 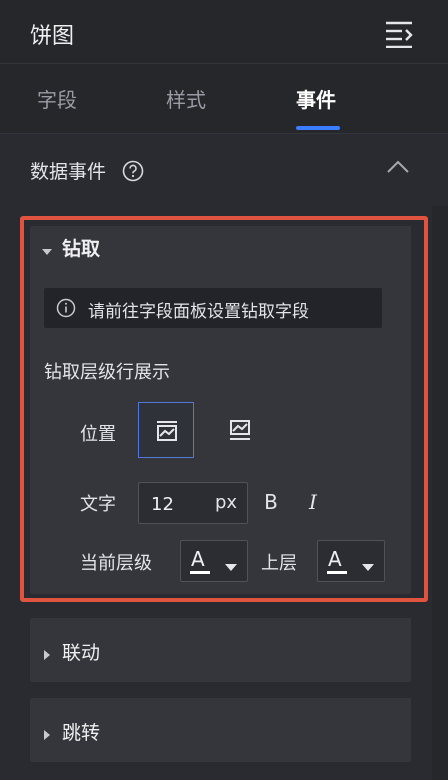 What do you see at coordinates (81, 653) in the screenshot?
I see `linkage-title: 联动` at bounding box center [81, 653].